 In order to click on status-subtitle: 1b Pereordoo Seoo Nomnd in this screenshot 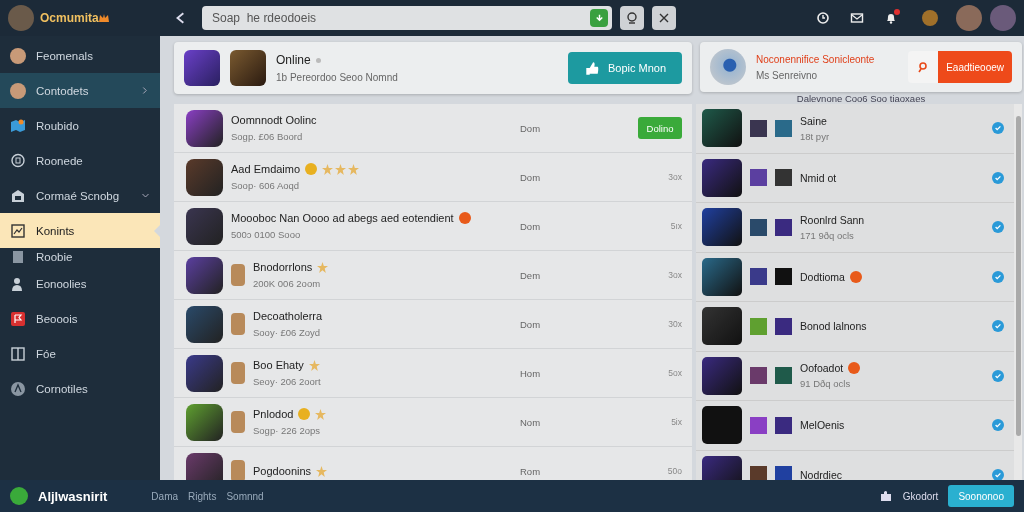, I will do `click(337, 77)`.